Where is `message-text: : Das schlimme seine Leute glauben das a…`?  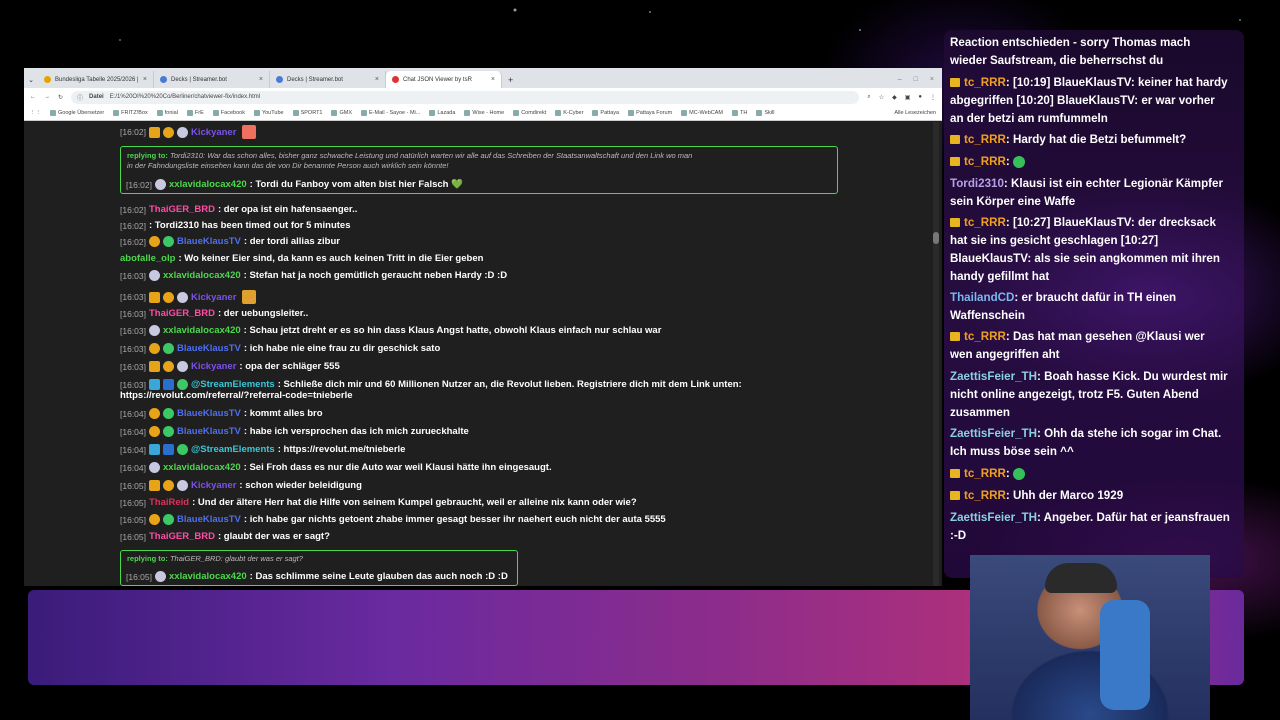 message-text: : Das schlimme seine Leute glauben das a… is located at coordinates (378, 576).